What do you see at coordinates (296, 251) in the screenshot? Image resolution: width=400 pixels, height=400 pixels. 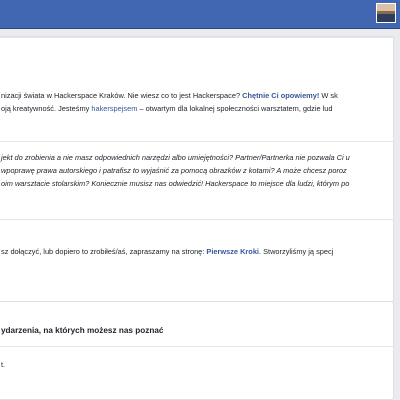 I see `join-text: . Stworzyliśmy ją specj` at bounding box center [296, 251].